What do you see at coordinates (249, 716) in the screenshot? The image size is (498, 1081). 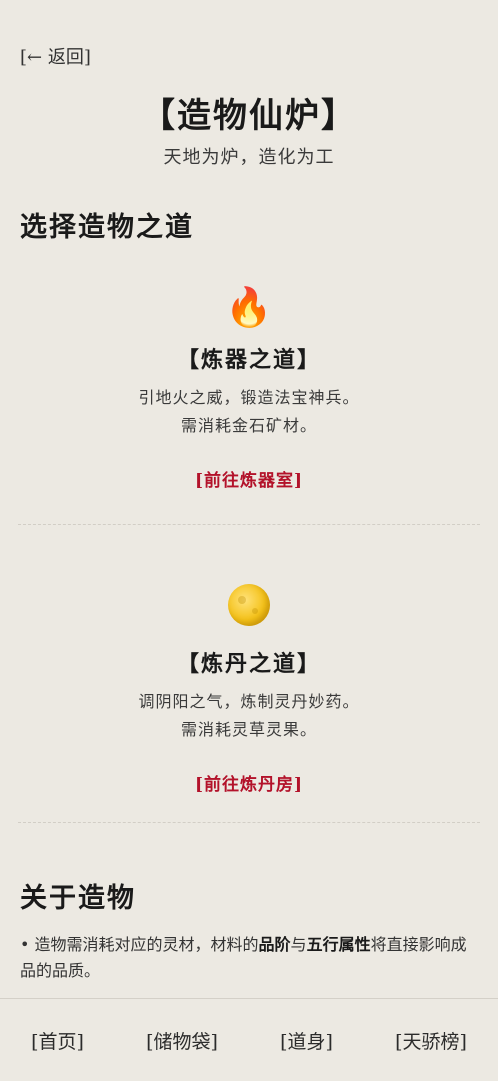 I see `way-description: 调阴阳之气，炼制灵丹妙药。 需消耗灵草灵果。` at bounding box center [249, 716].